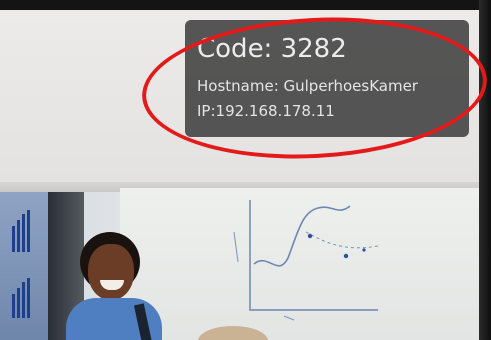 Image resolution: width=491 pixels, height=340 pixels. I want to click on display-right-bezel, so click(485, 170).